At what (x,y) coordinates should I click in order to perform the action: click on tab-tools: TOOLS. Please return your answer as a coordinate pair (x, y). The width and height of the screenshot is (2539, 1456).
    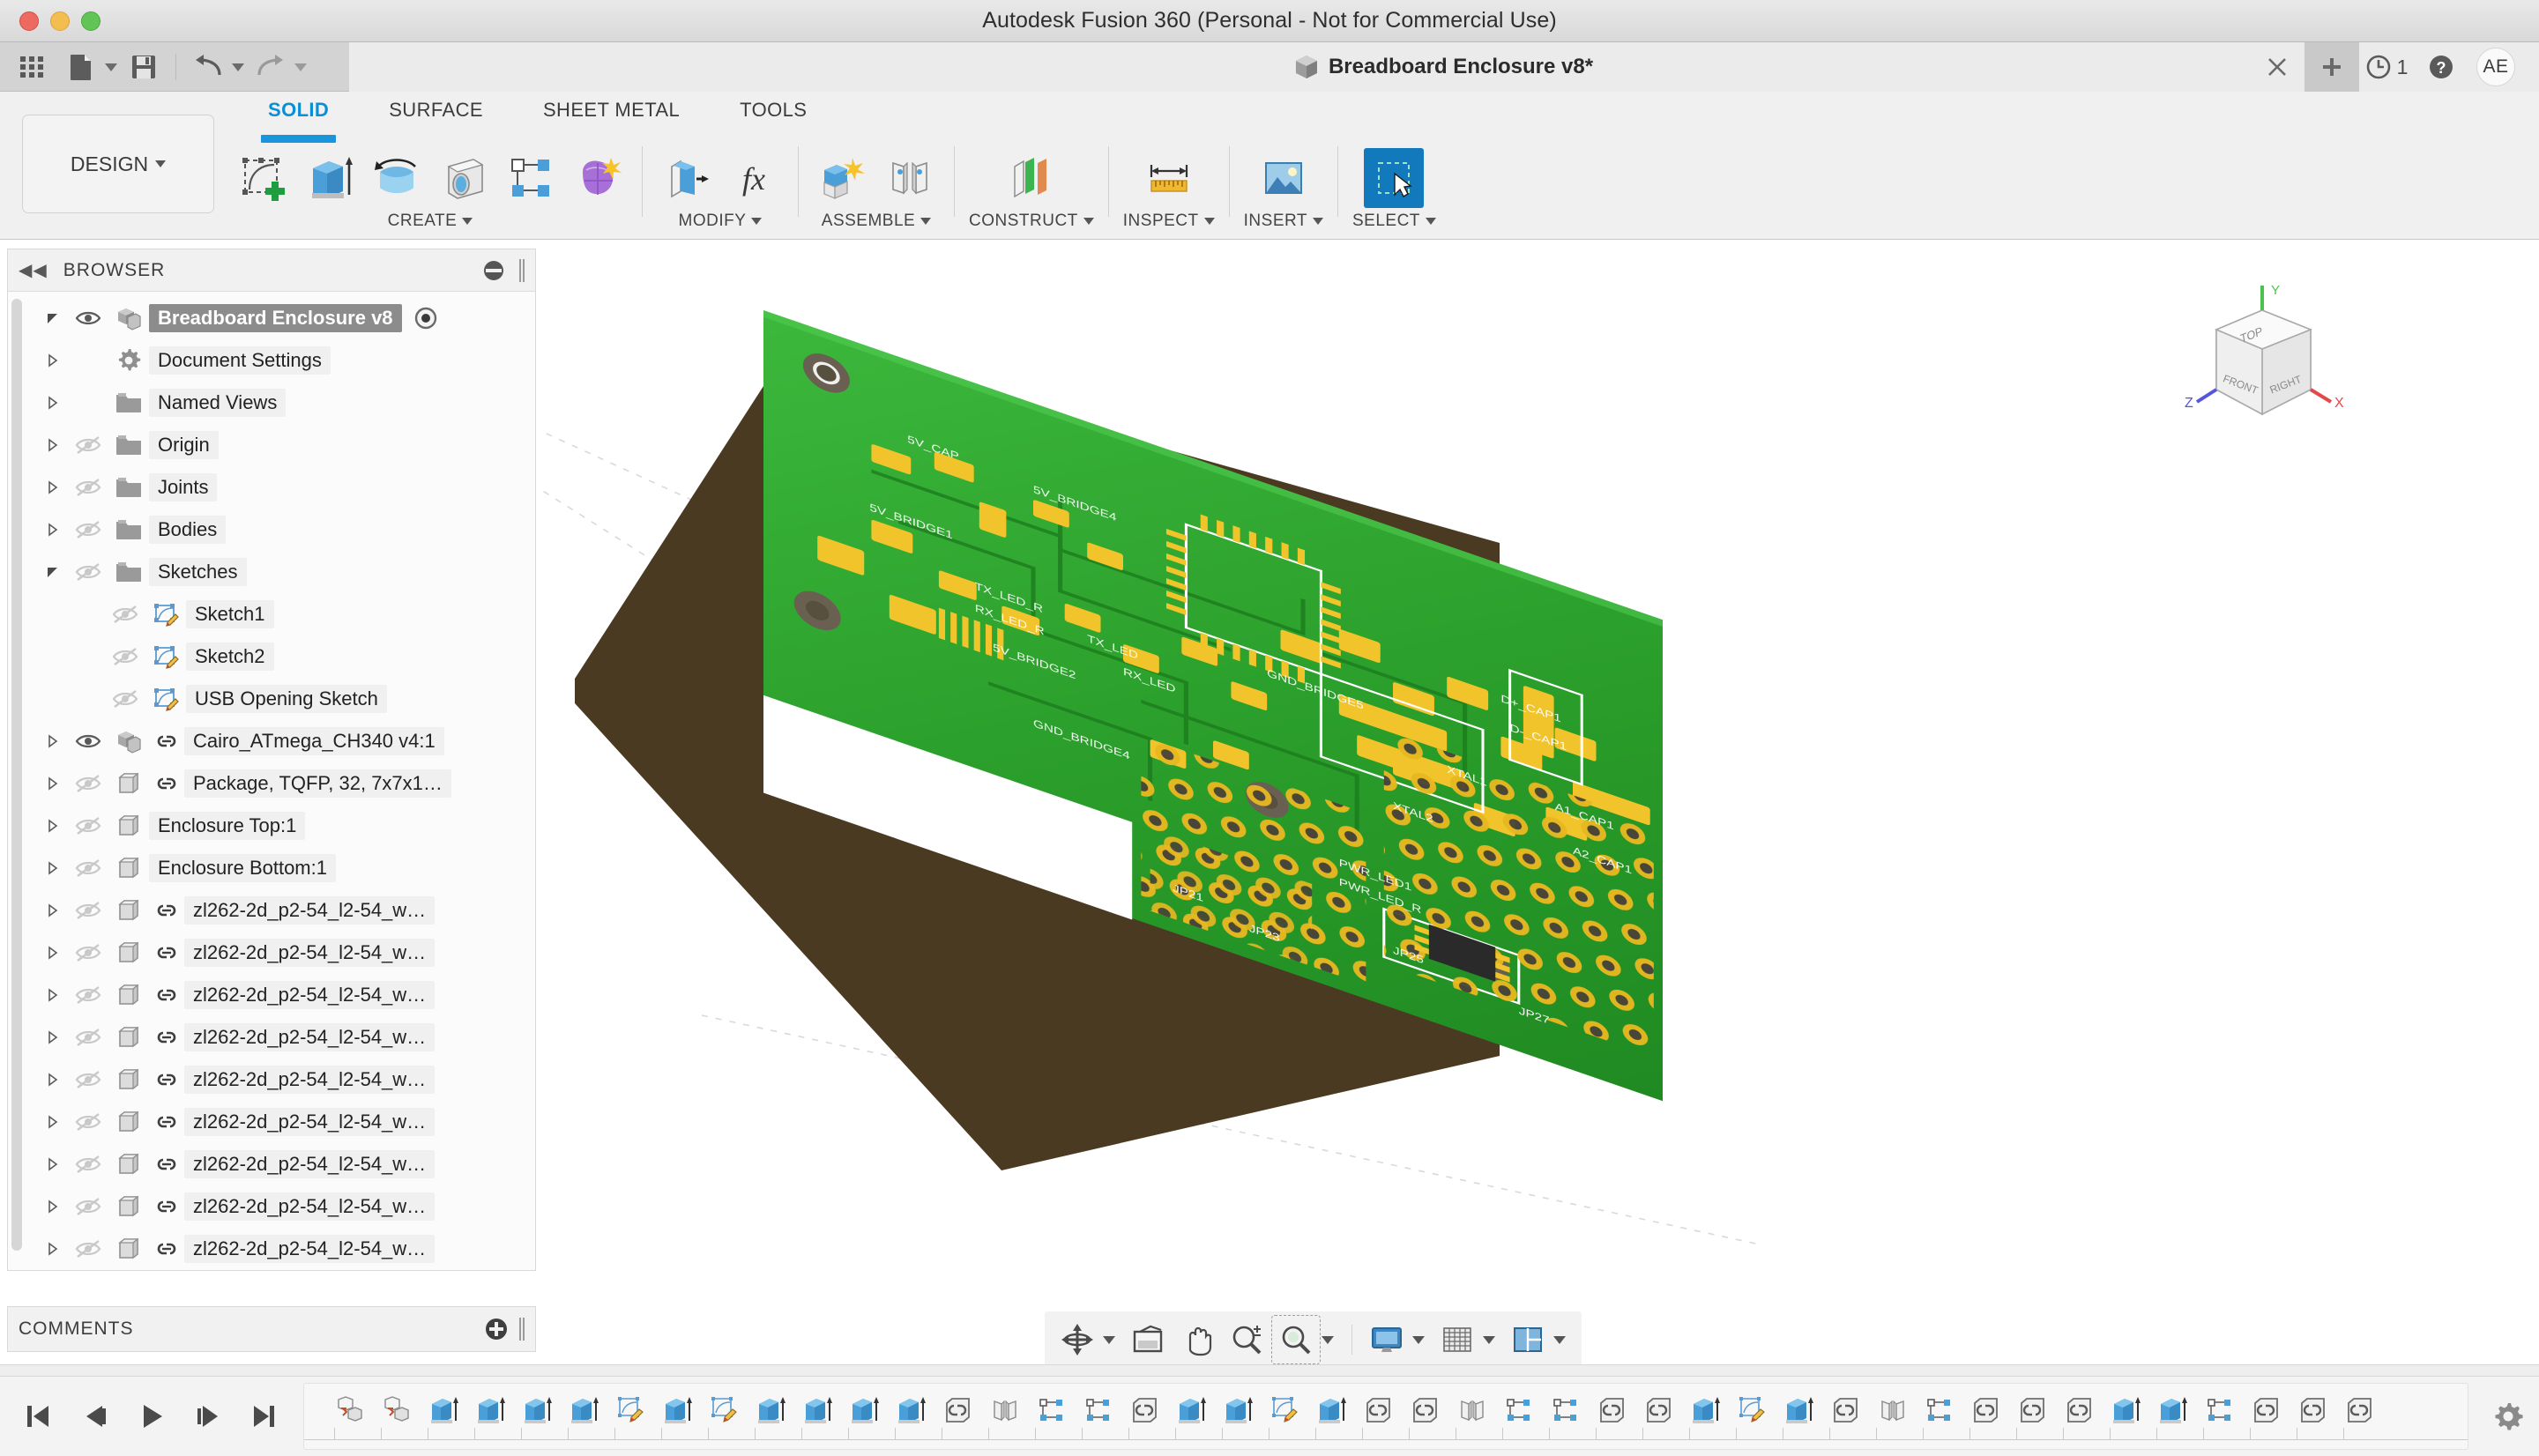
    Looking at the image, I should click on (773, 114).